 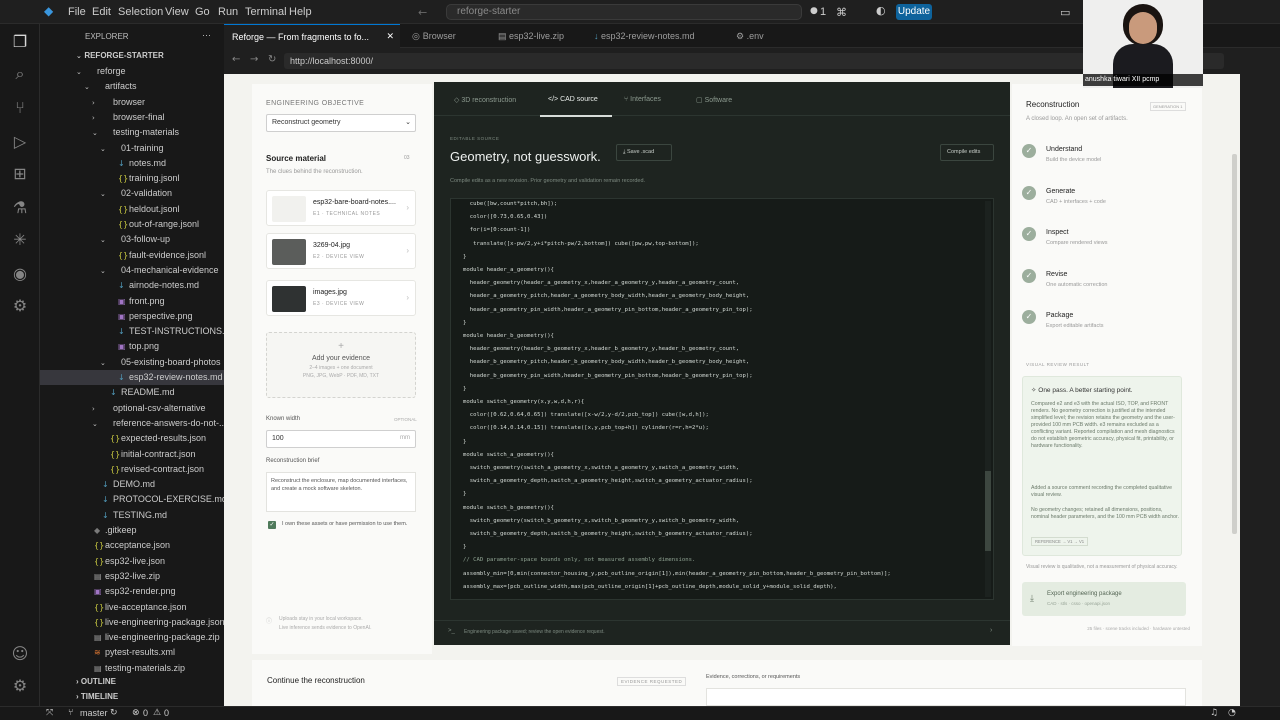 What do you see at coordinates (132, 607) in the screenshot?
I see `tree-item: {}live-acceptance.json` at bounding box center [132, 607].